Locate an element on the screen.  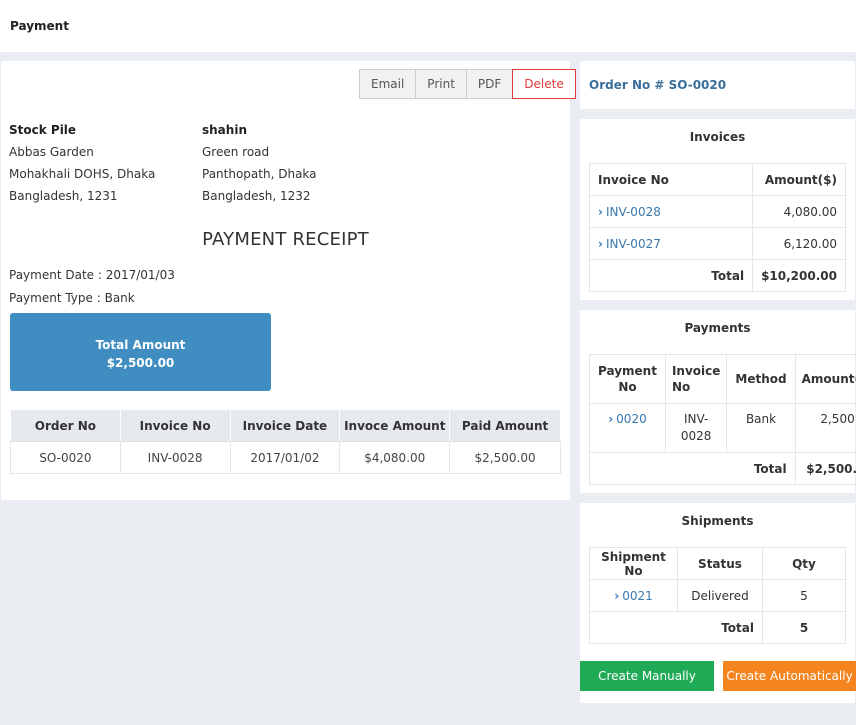
shipment-status: Delivered is located at coordinates (720, 595).